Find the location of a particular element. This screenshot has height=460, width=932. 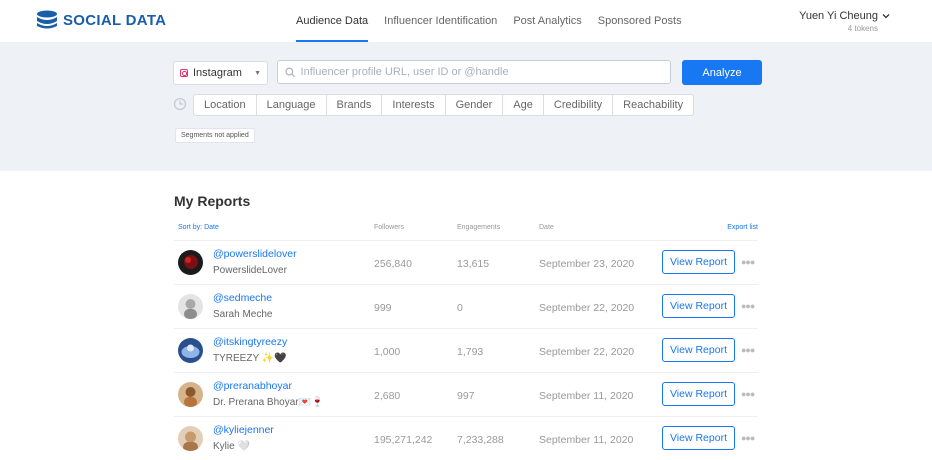

filter-brands: Brands is located at coordinates (355, 105).